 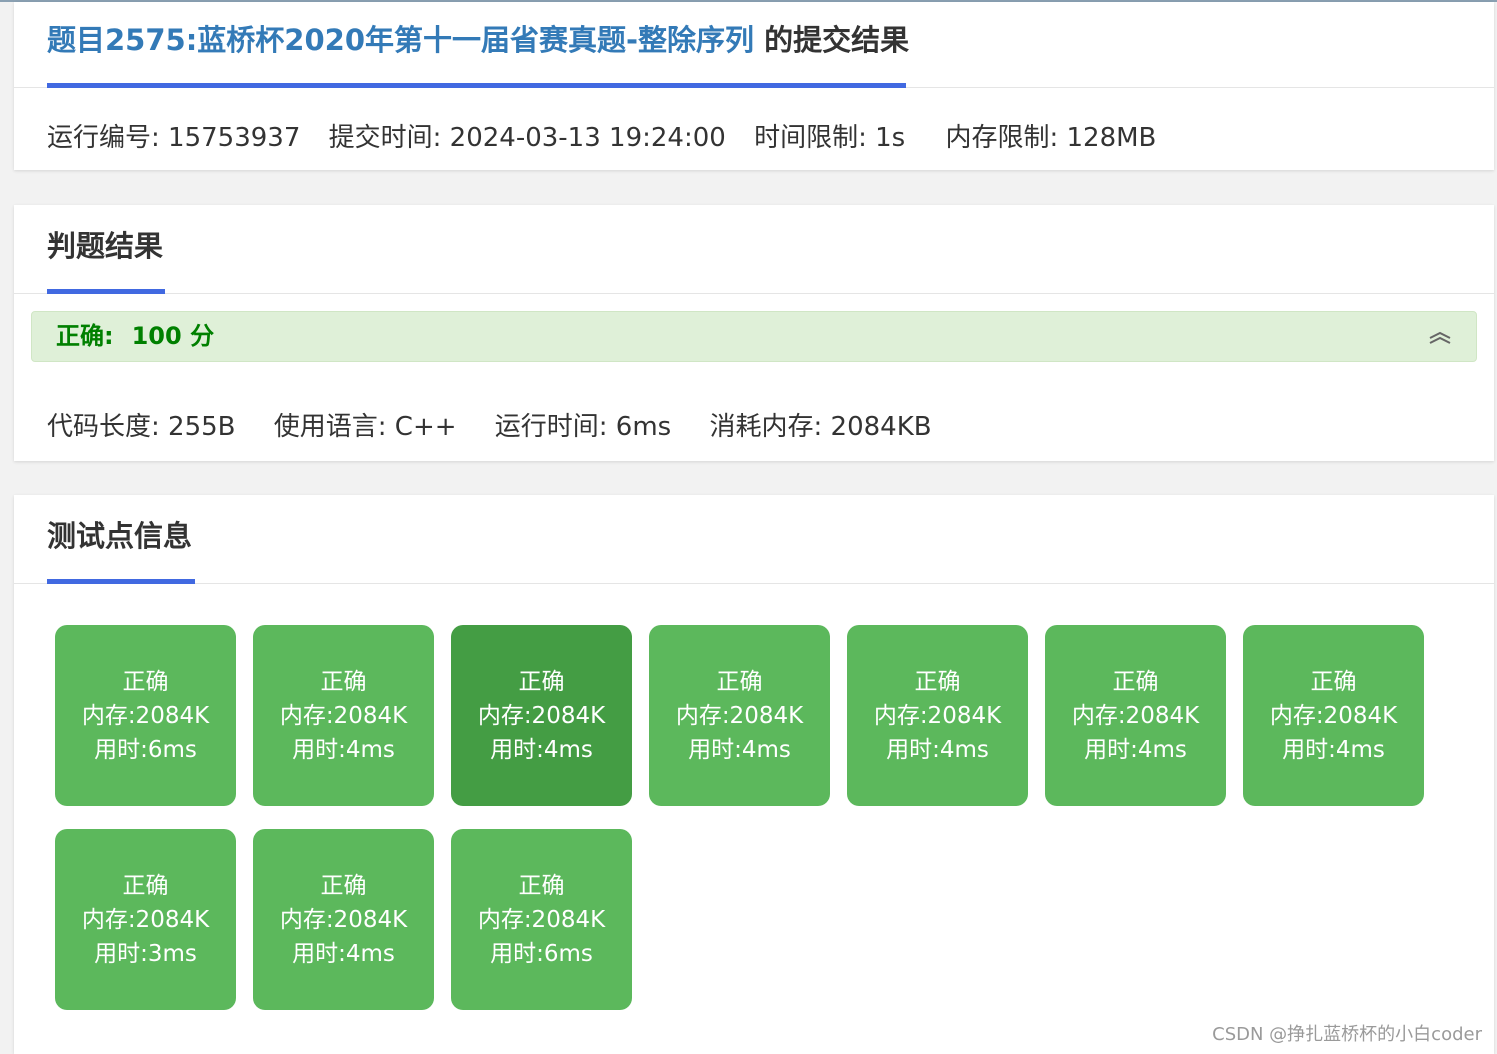 I want to click on judge-section-title: 判题结果, so click(x=105, y=246).